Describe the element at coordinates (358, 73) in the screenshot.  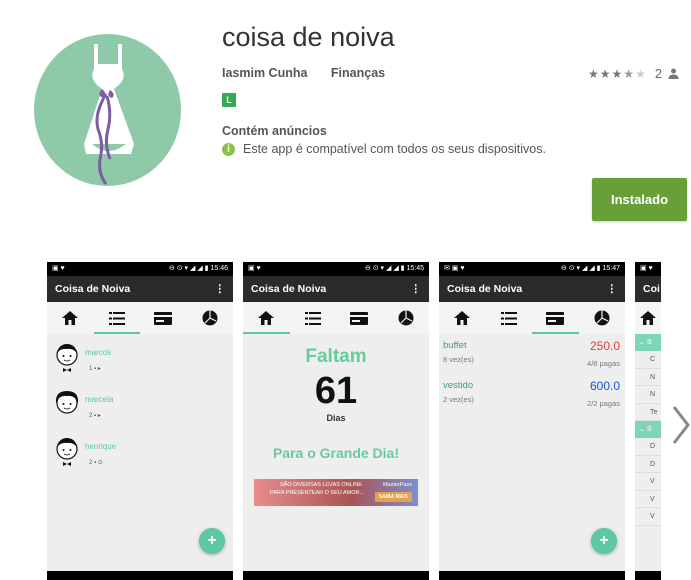
I see `category-link: Finanças` at that location.